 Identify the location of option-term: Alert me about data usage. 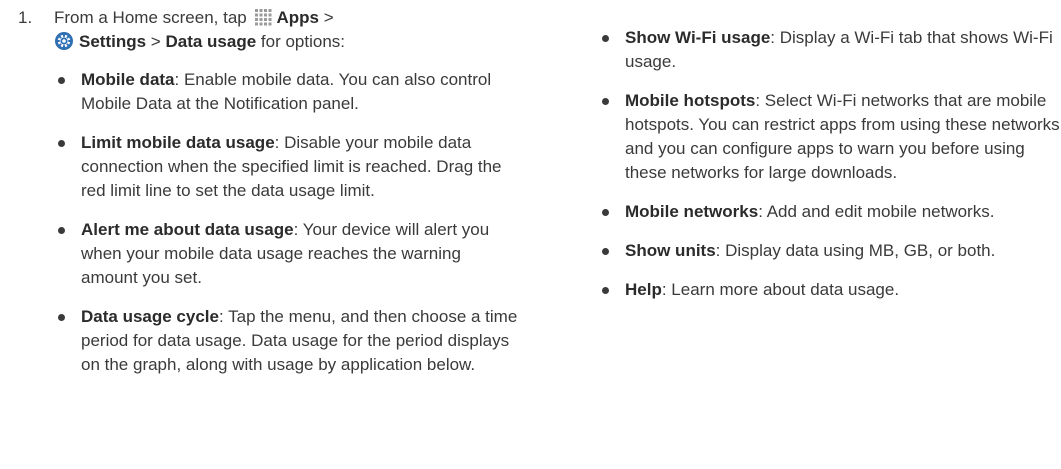
(187, 229).